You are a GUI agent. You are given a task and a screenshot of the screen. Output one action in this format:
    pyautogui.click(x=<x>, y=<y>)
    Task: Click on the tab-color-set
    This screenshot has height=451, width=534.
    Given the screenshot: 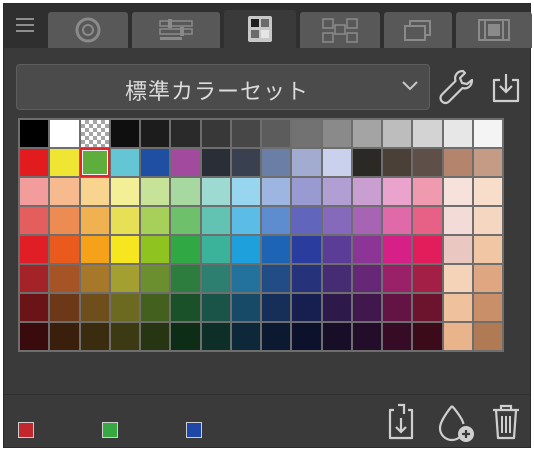 What is the action you would take?
    pyautogui.click(x=260, y=29)
    